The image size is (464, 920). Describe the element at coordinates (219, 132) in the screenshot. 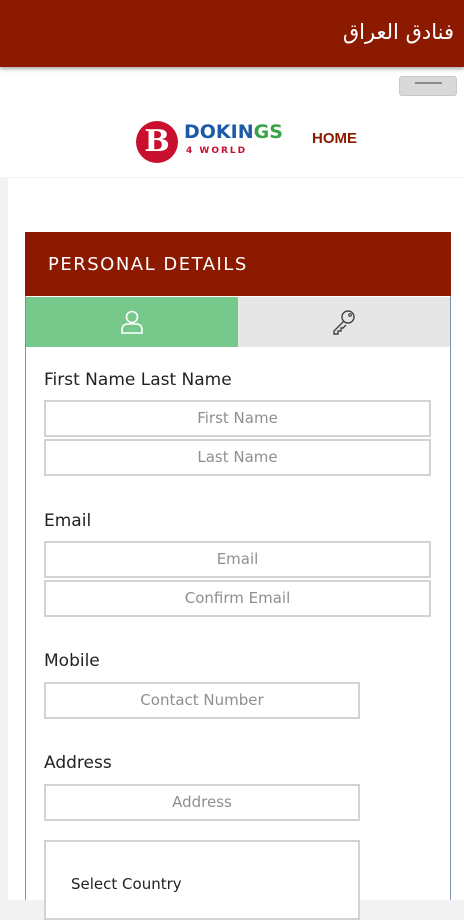

I see `logo-wordmark-part1: DOKIN` at that location.